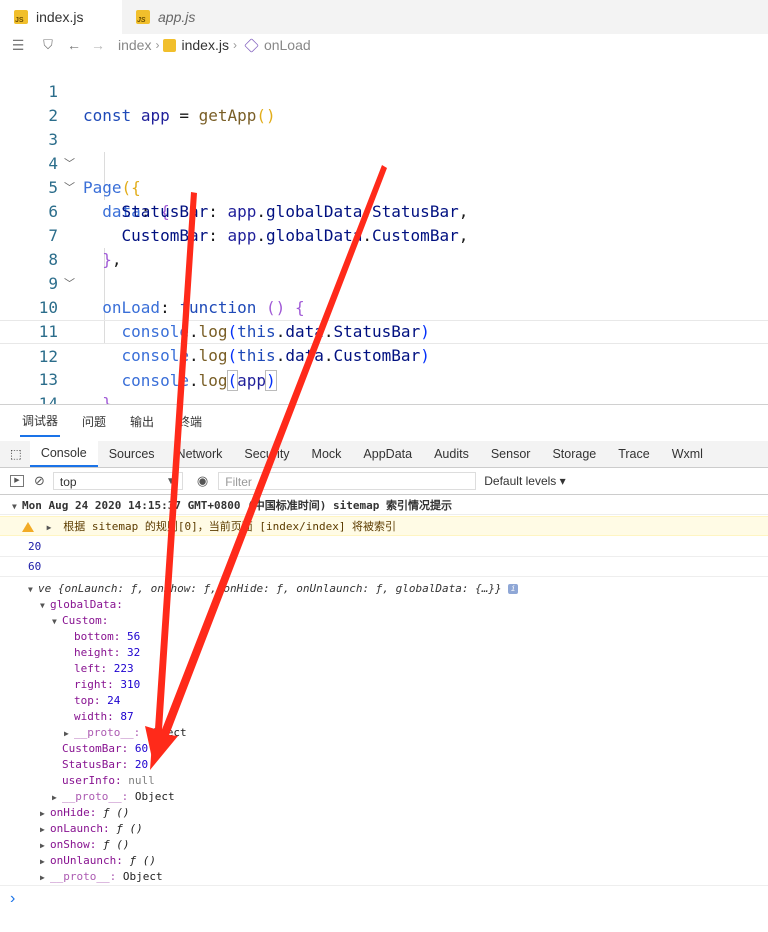 Image resolution: width=768 pixels, height=932 pixels. I want to click on breadcrumb-method: onLoad, so click(287, 45).